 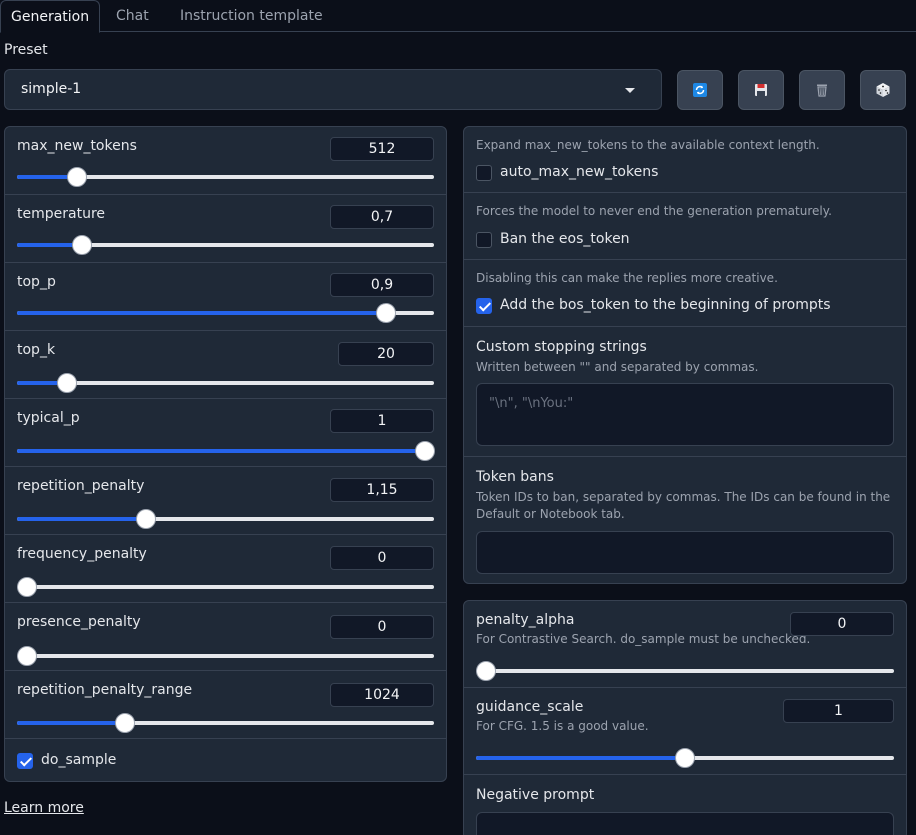 What do you see at coordinates (79, 622) in the screenshot?
I see `param-label: presence_penalty` at bounding box center [79, 622].